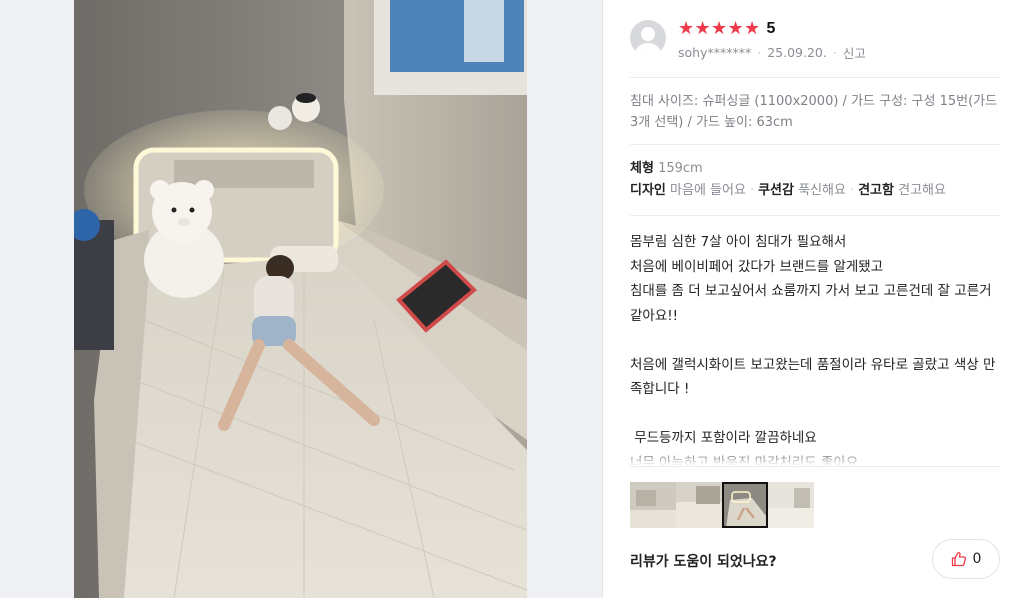 The height and width of the screenshot is (598, 1024). I want to click on attribute-value: 마음에 들어요, so click(708, 190).